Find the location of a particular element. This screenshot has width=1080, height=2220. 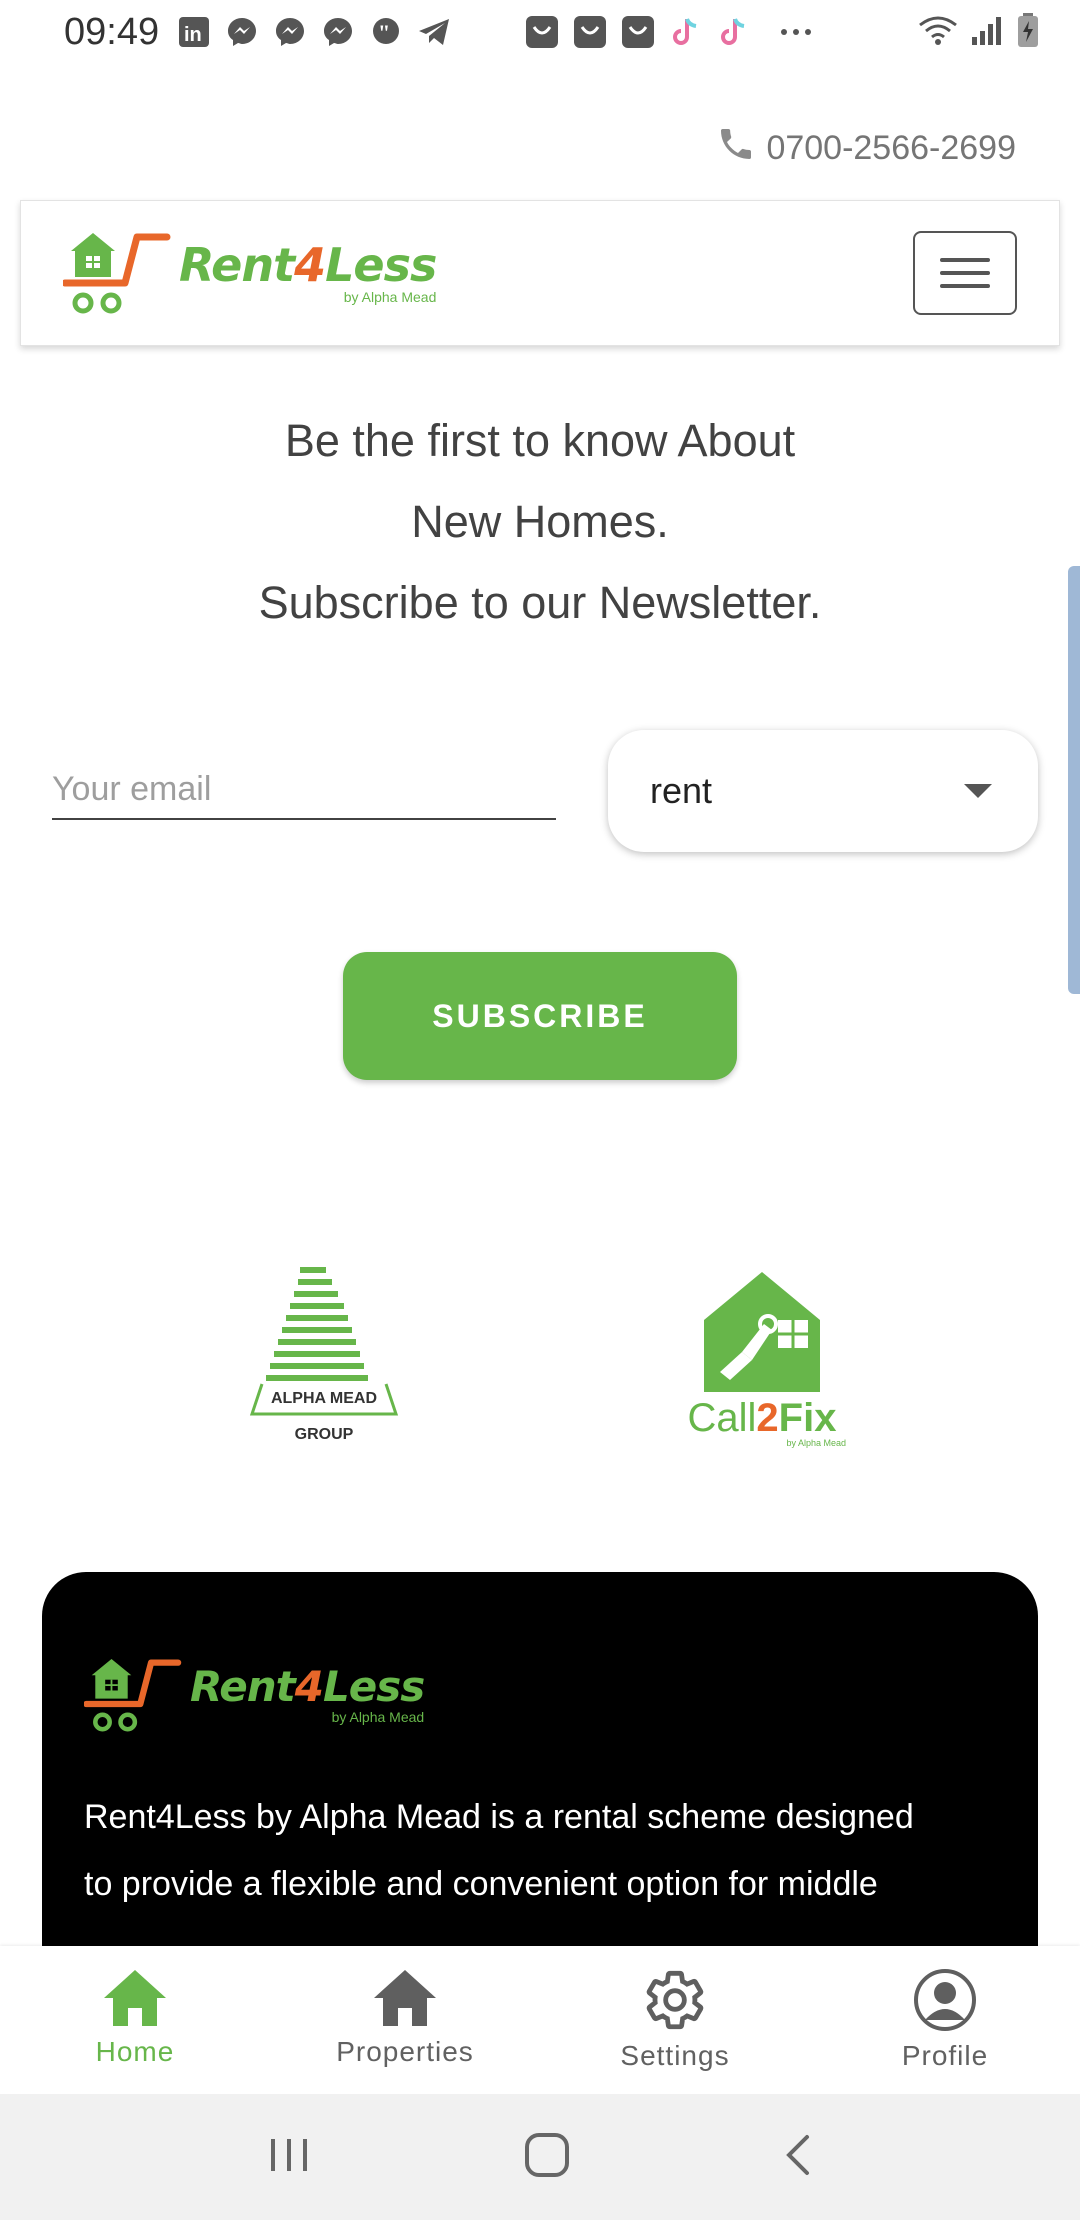

logo-wordmark: Rent4Less by Alpha Mead is located at coordinates (308, 271).